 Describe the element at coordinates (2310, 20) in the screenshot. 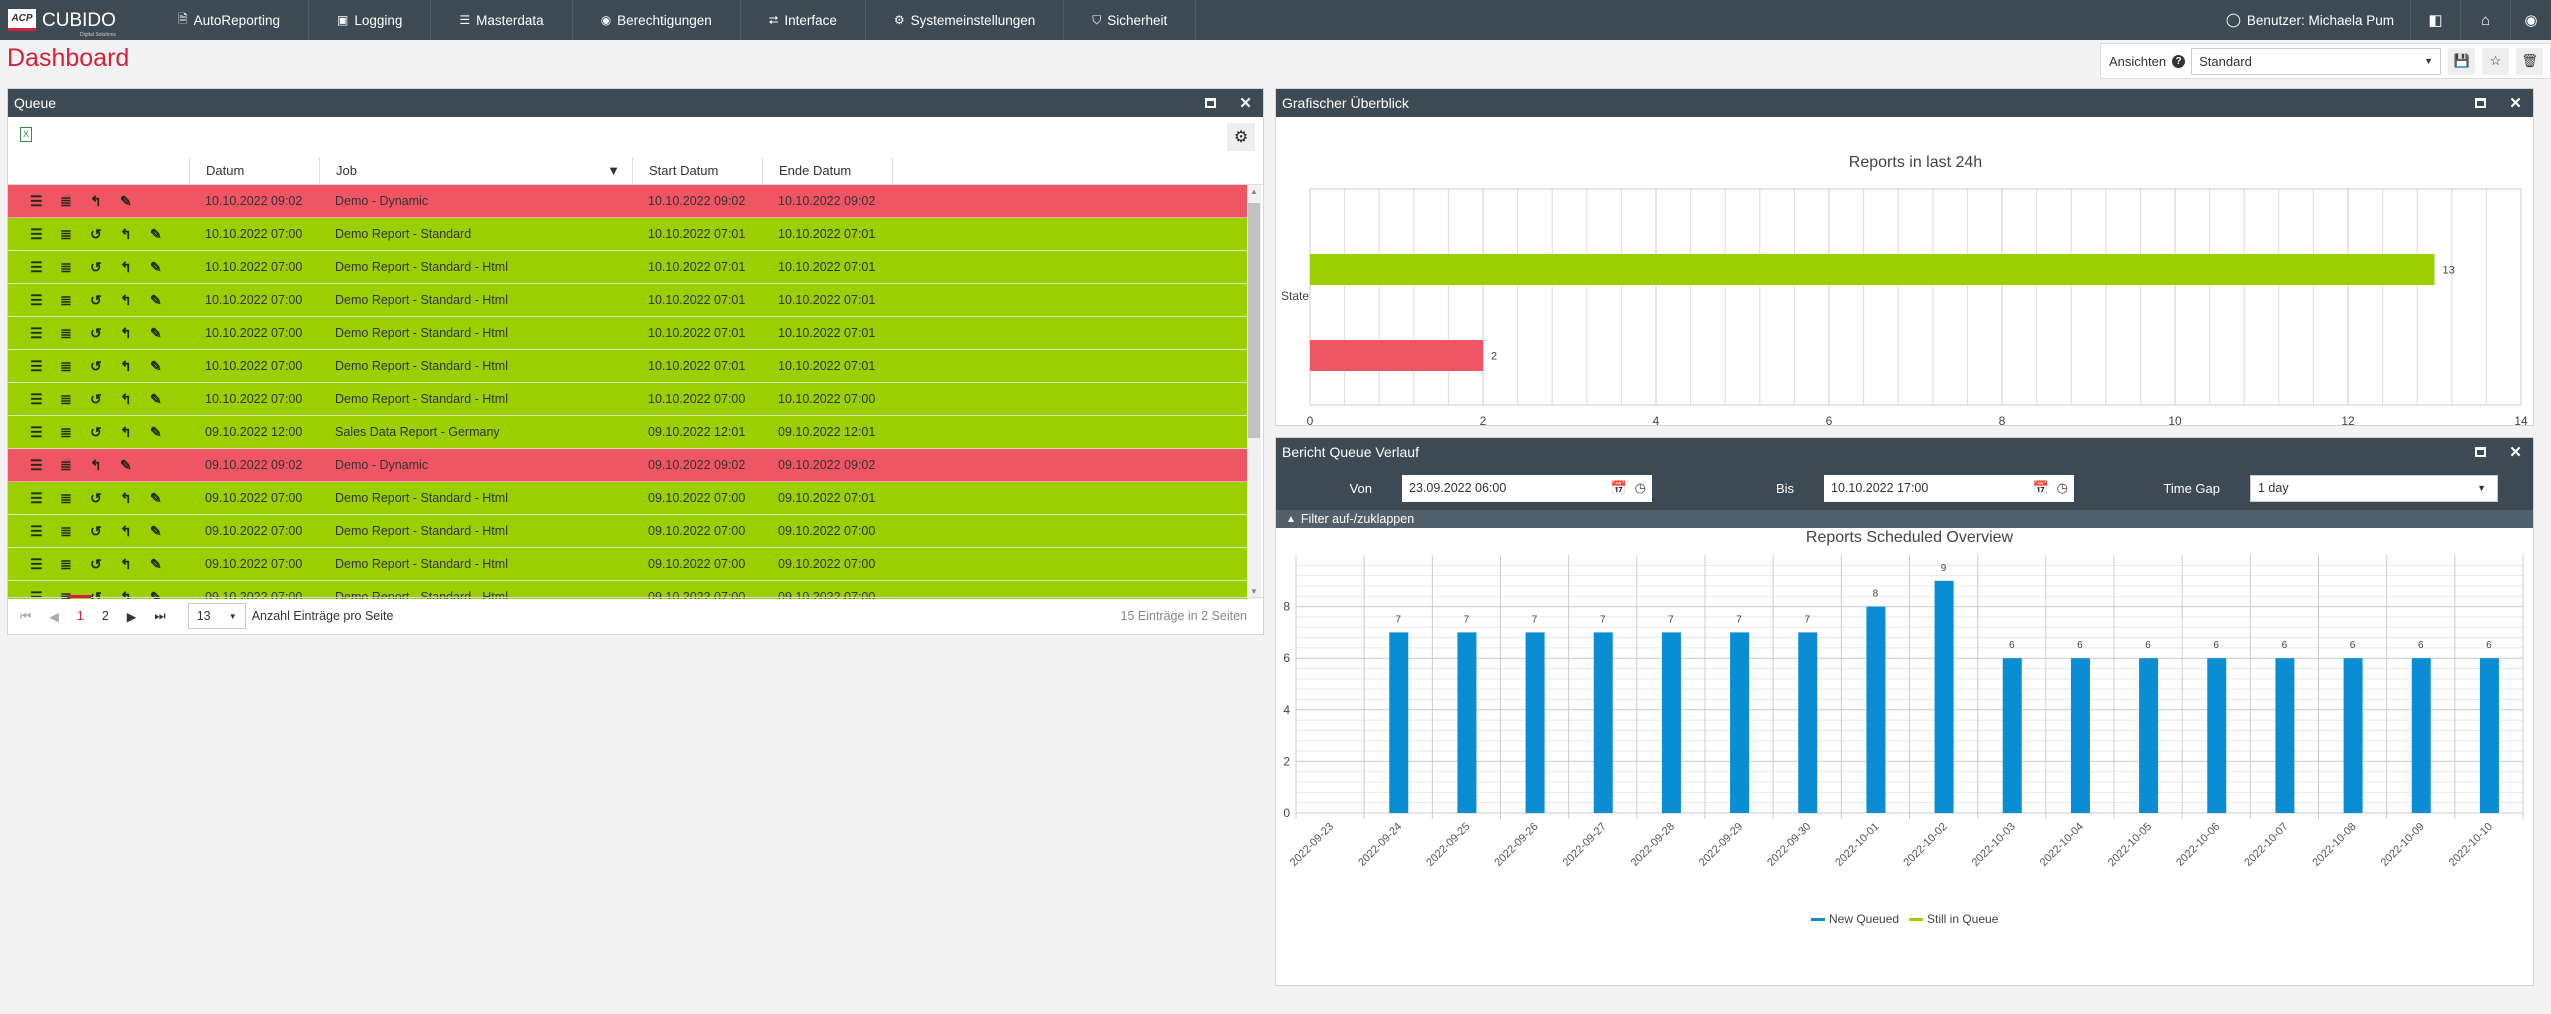

I see `user-menu: ◯ Benutzer: Michaela Pum` at that location.